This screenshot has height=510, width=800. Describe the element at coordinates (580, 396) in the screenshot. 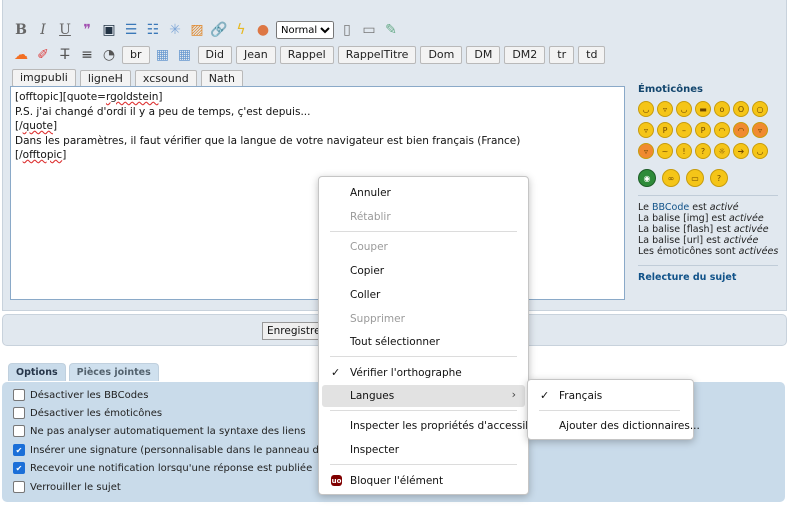

I see `menu-language-french: Français` at that location.